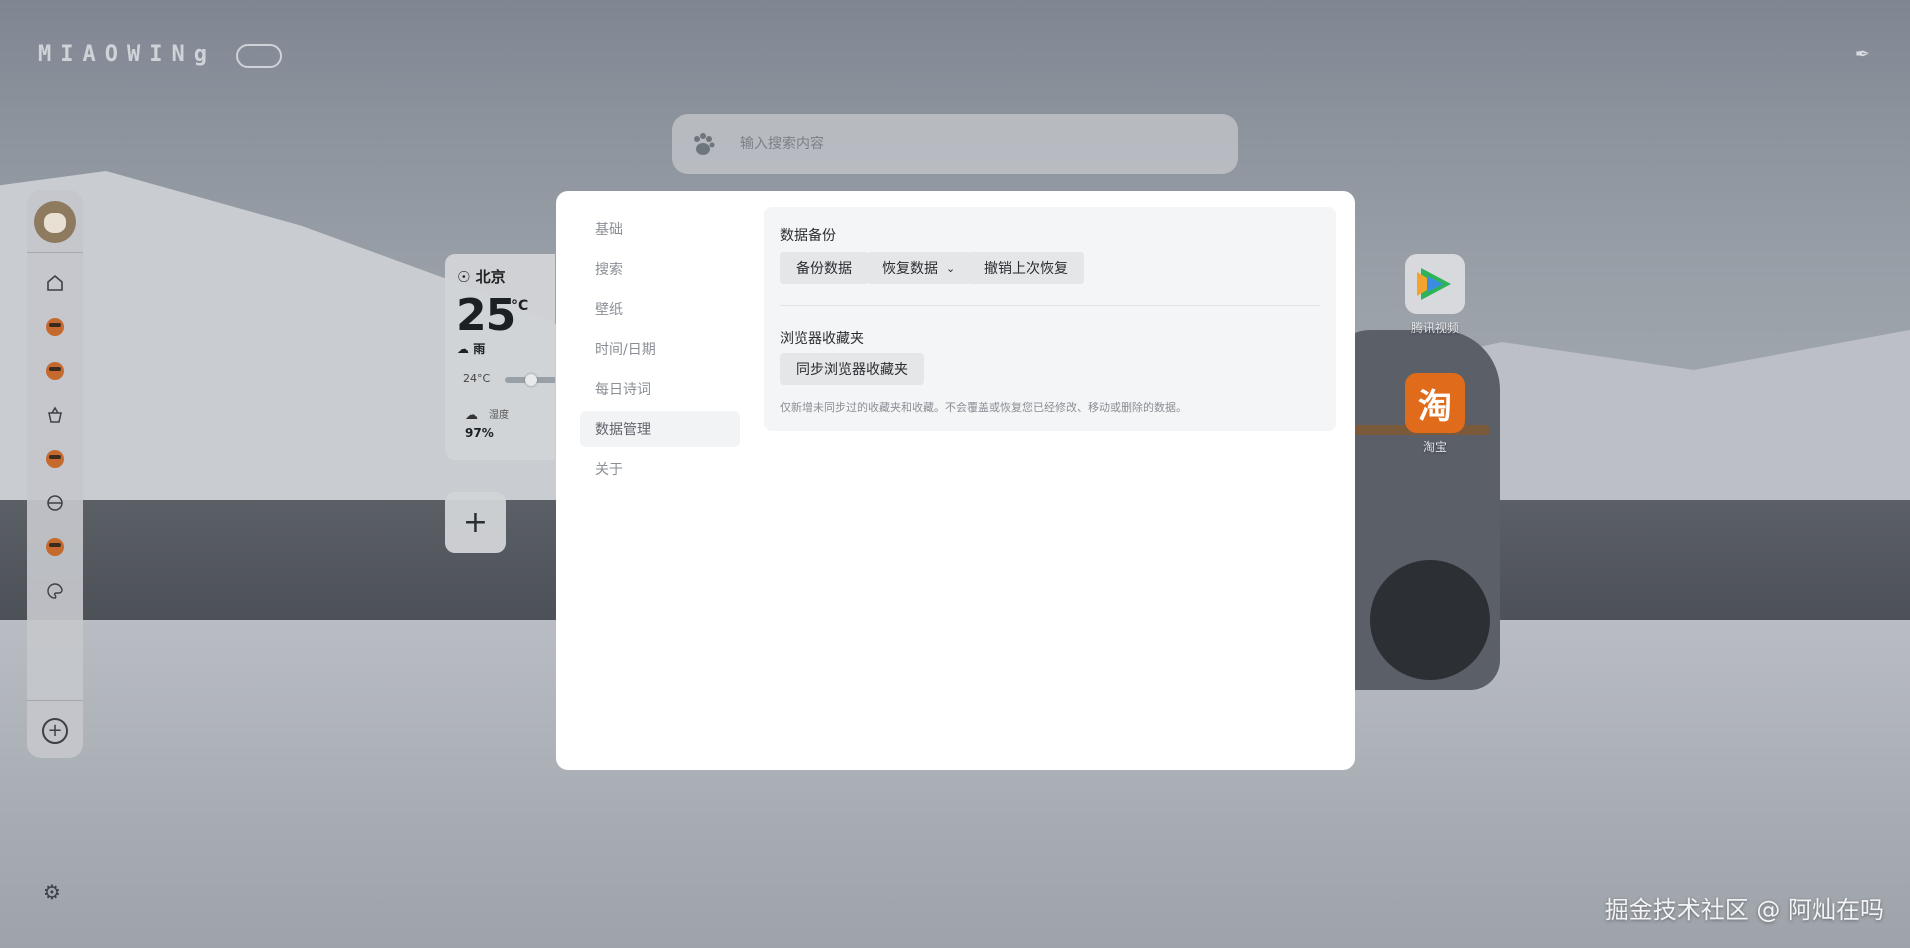  I want to click on home-icon, so click(55, 283).